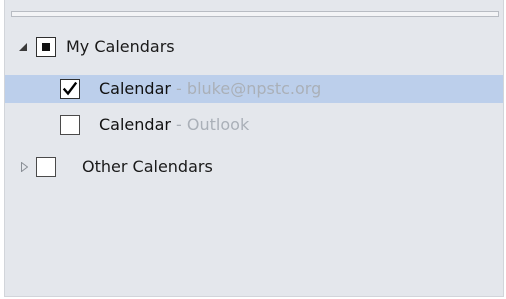 The height and width of the screenshot is (299, 506). Describe the element at coordinates (46, 167) in the screenshot. I see `group-checkbox-other-calendars` at that location.